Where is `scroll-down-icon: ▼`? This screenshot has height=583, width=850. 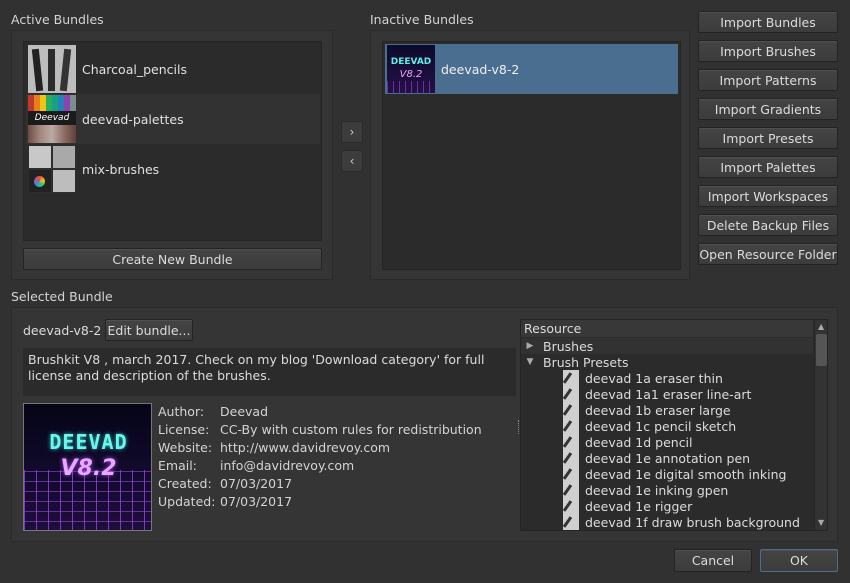
scroll-down-icon: ▼ is located at coordinates (821, 522).